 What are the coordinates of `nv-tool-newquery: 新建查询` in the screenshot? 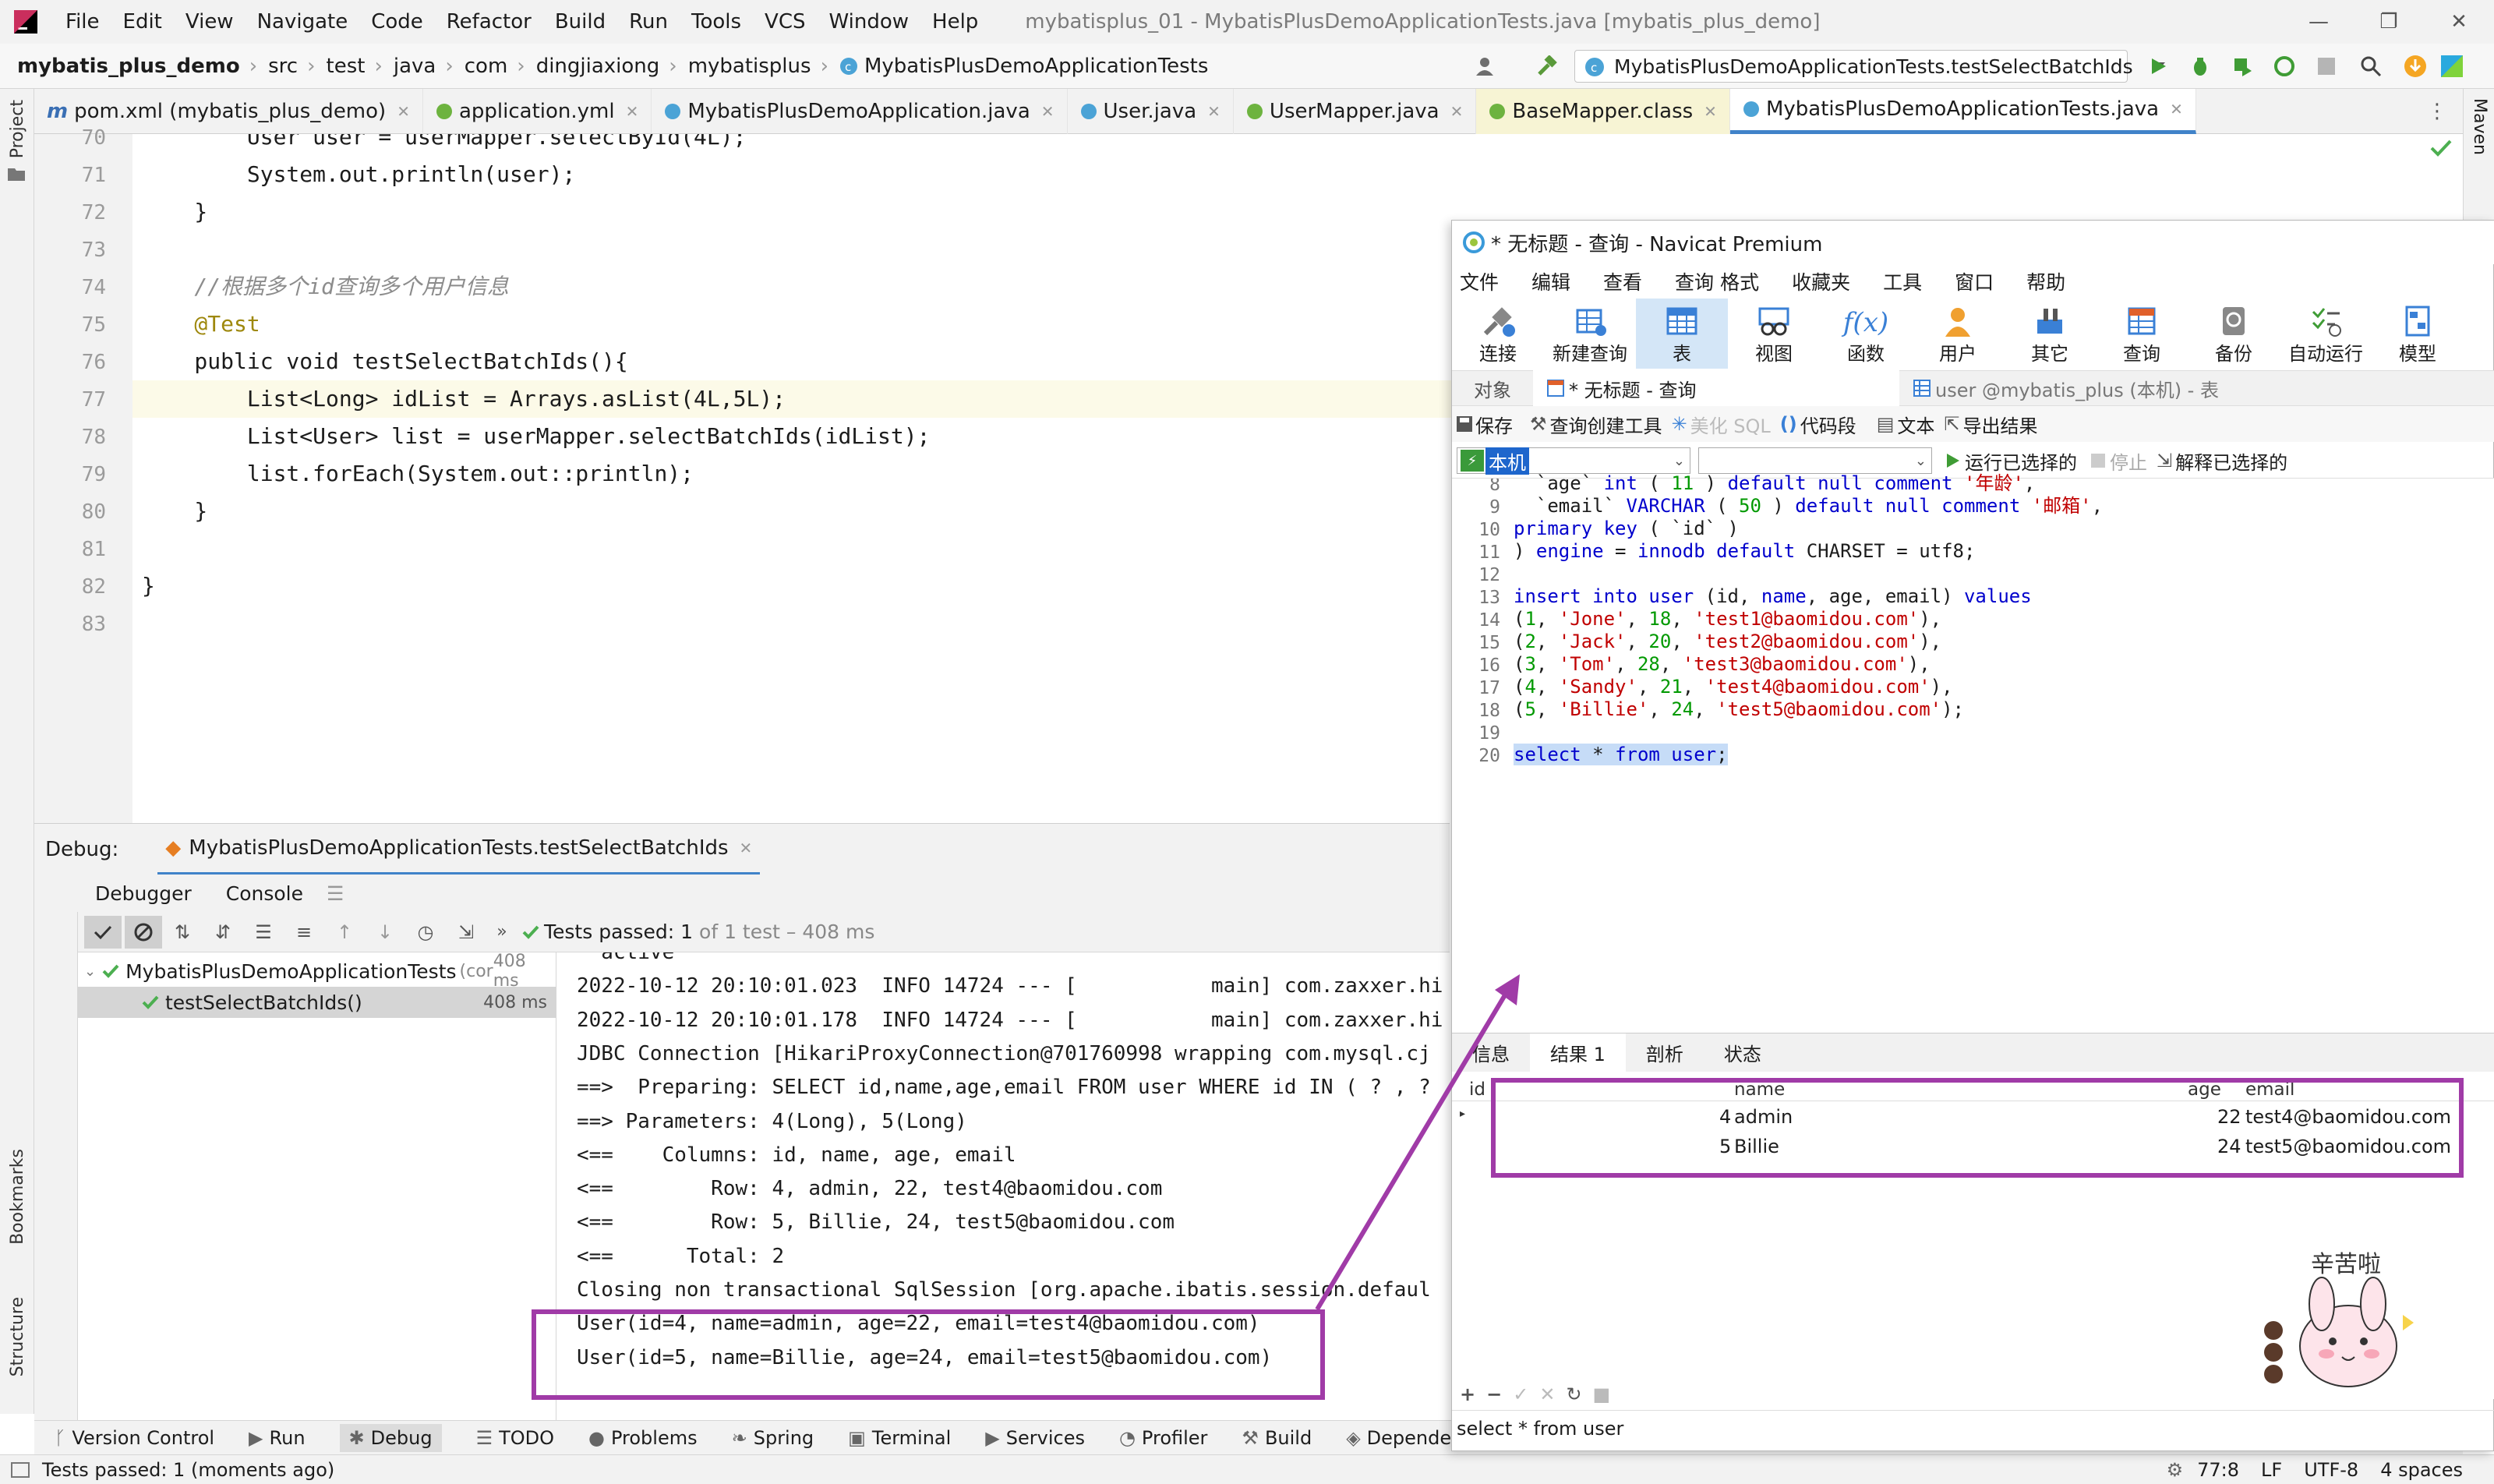 It's located at (1590, 334).